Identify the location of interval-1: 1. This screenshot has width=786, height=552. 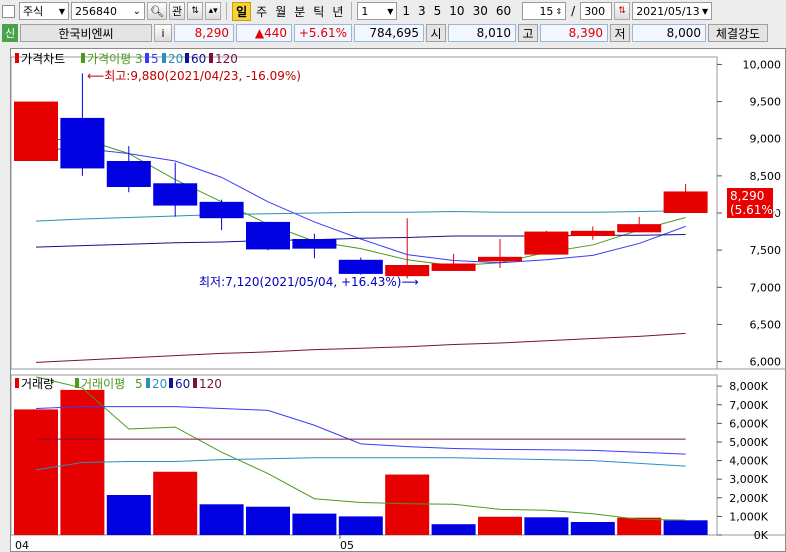
(406, 11).